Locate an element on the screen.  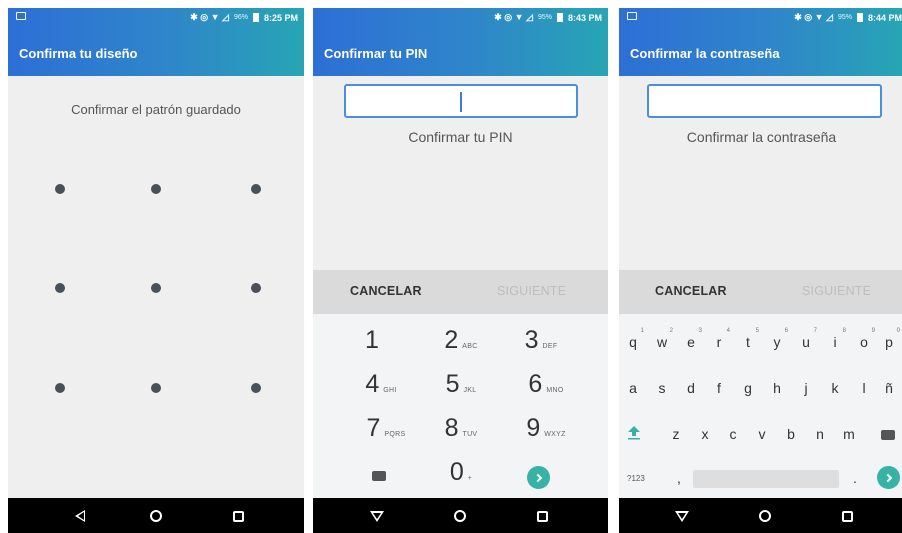
key-h: h is located at coordinates (777, 388).